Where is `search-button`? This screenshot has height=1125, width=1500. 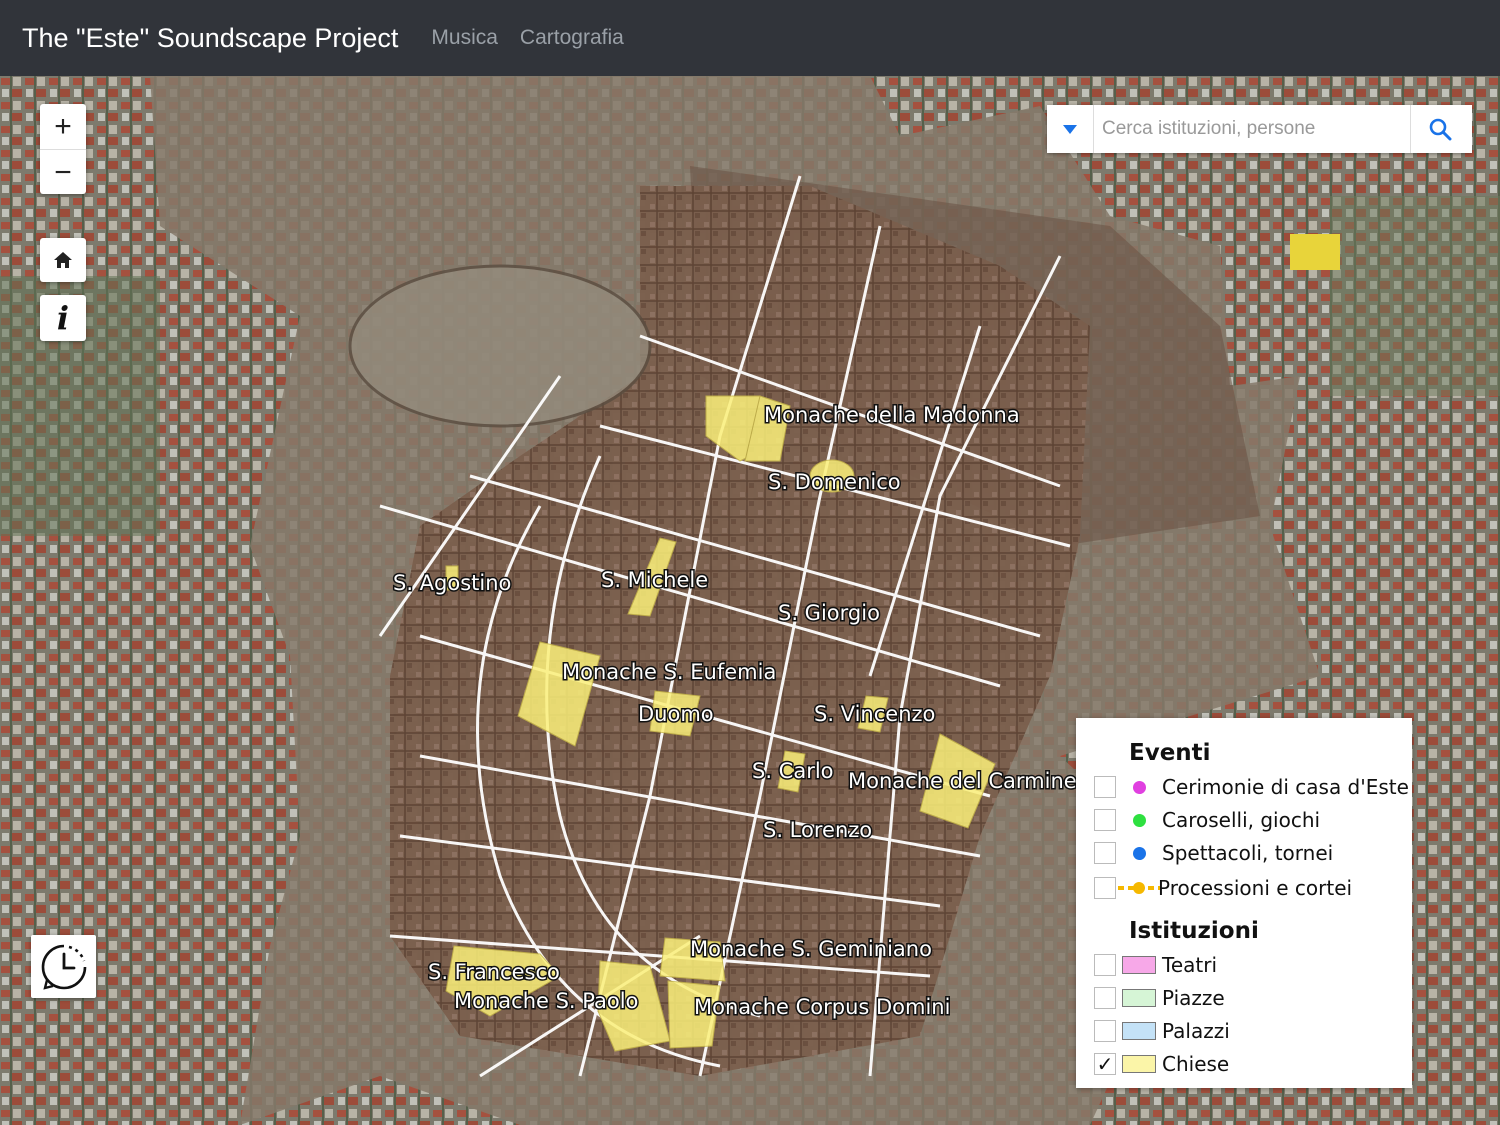
search-button is located at coordinates (1439, 129).